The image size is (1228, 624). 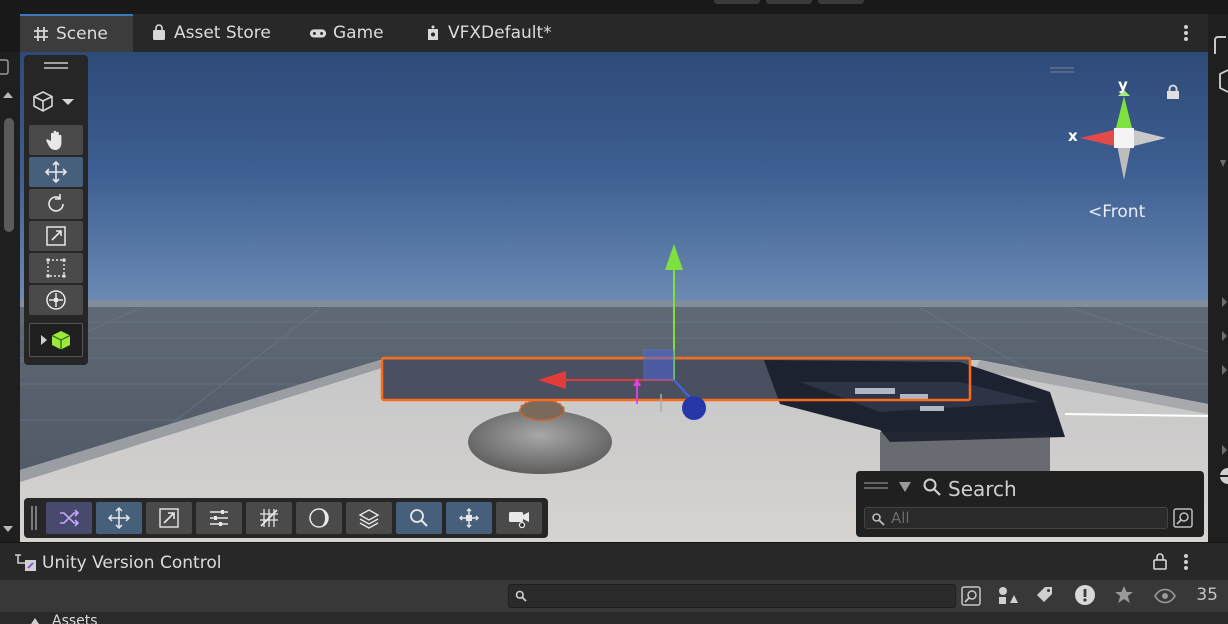 I want to click on tab-label: Asset Store, so click(x=222, y=33).